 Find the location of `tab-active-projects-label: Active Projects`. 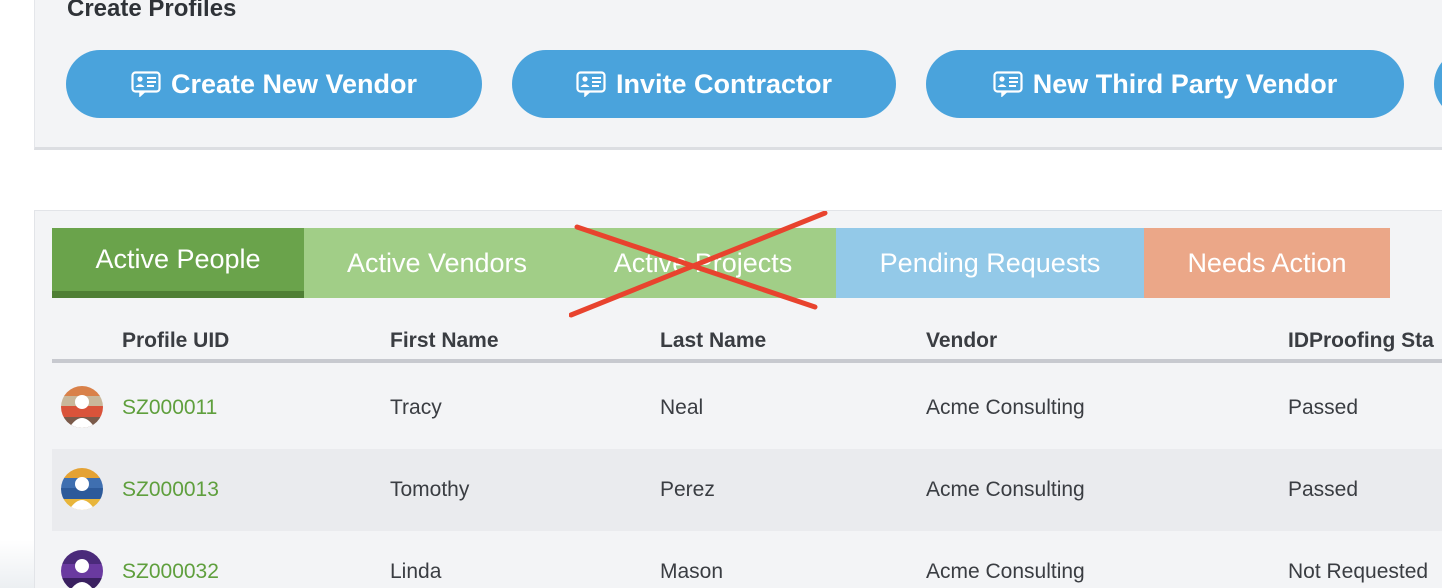

tab-active-projects-label: Active Projects is located at coordinates (703, 262).